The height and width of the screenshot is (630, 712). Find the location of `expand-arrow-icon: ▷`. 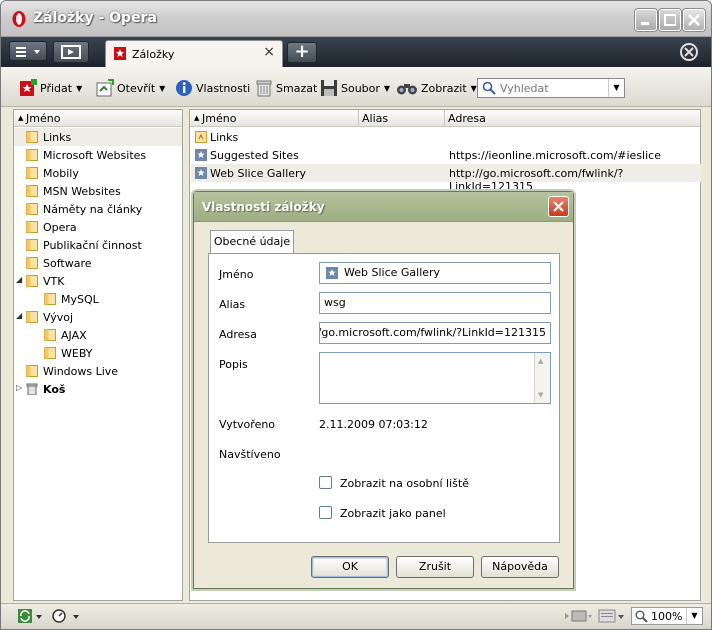

expand-arrow-icon: ▷ is located at coordinates (19, 387).